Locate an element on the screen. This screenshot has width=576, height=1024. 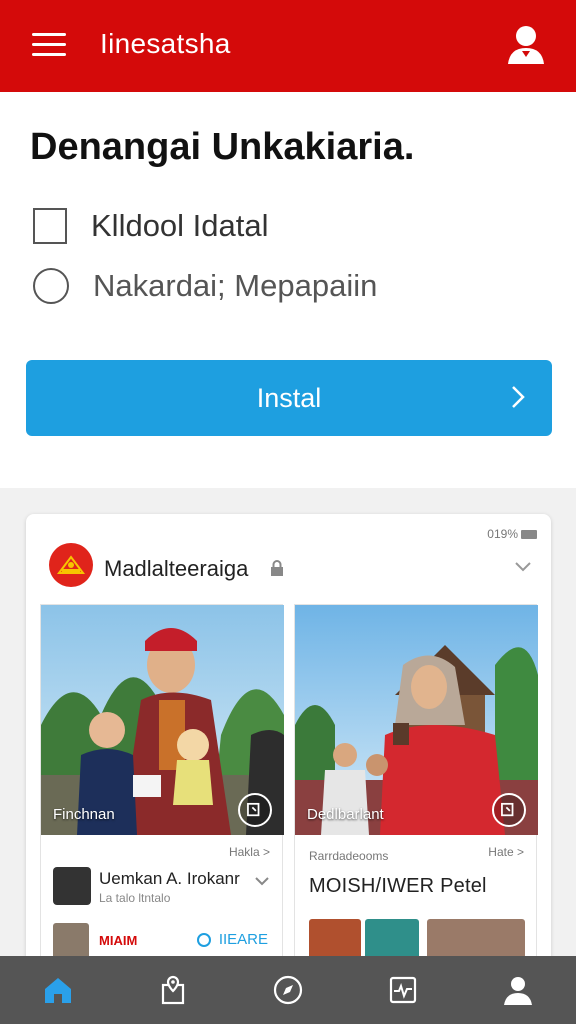
nav-home is located at coordinates (57, 990).